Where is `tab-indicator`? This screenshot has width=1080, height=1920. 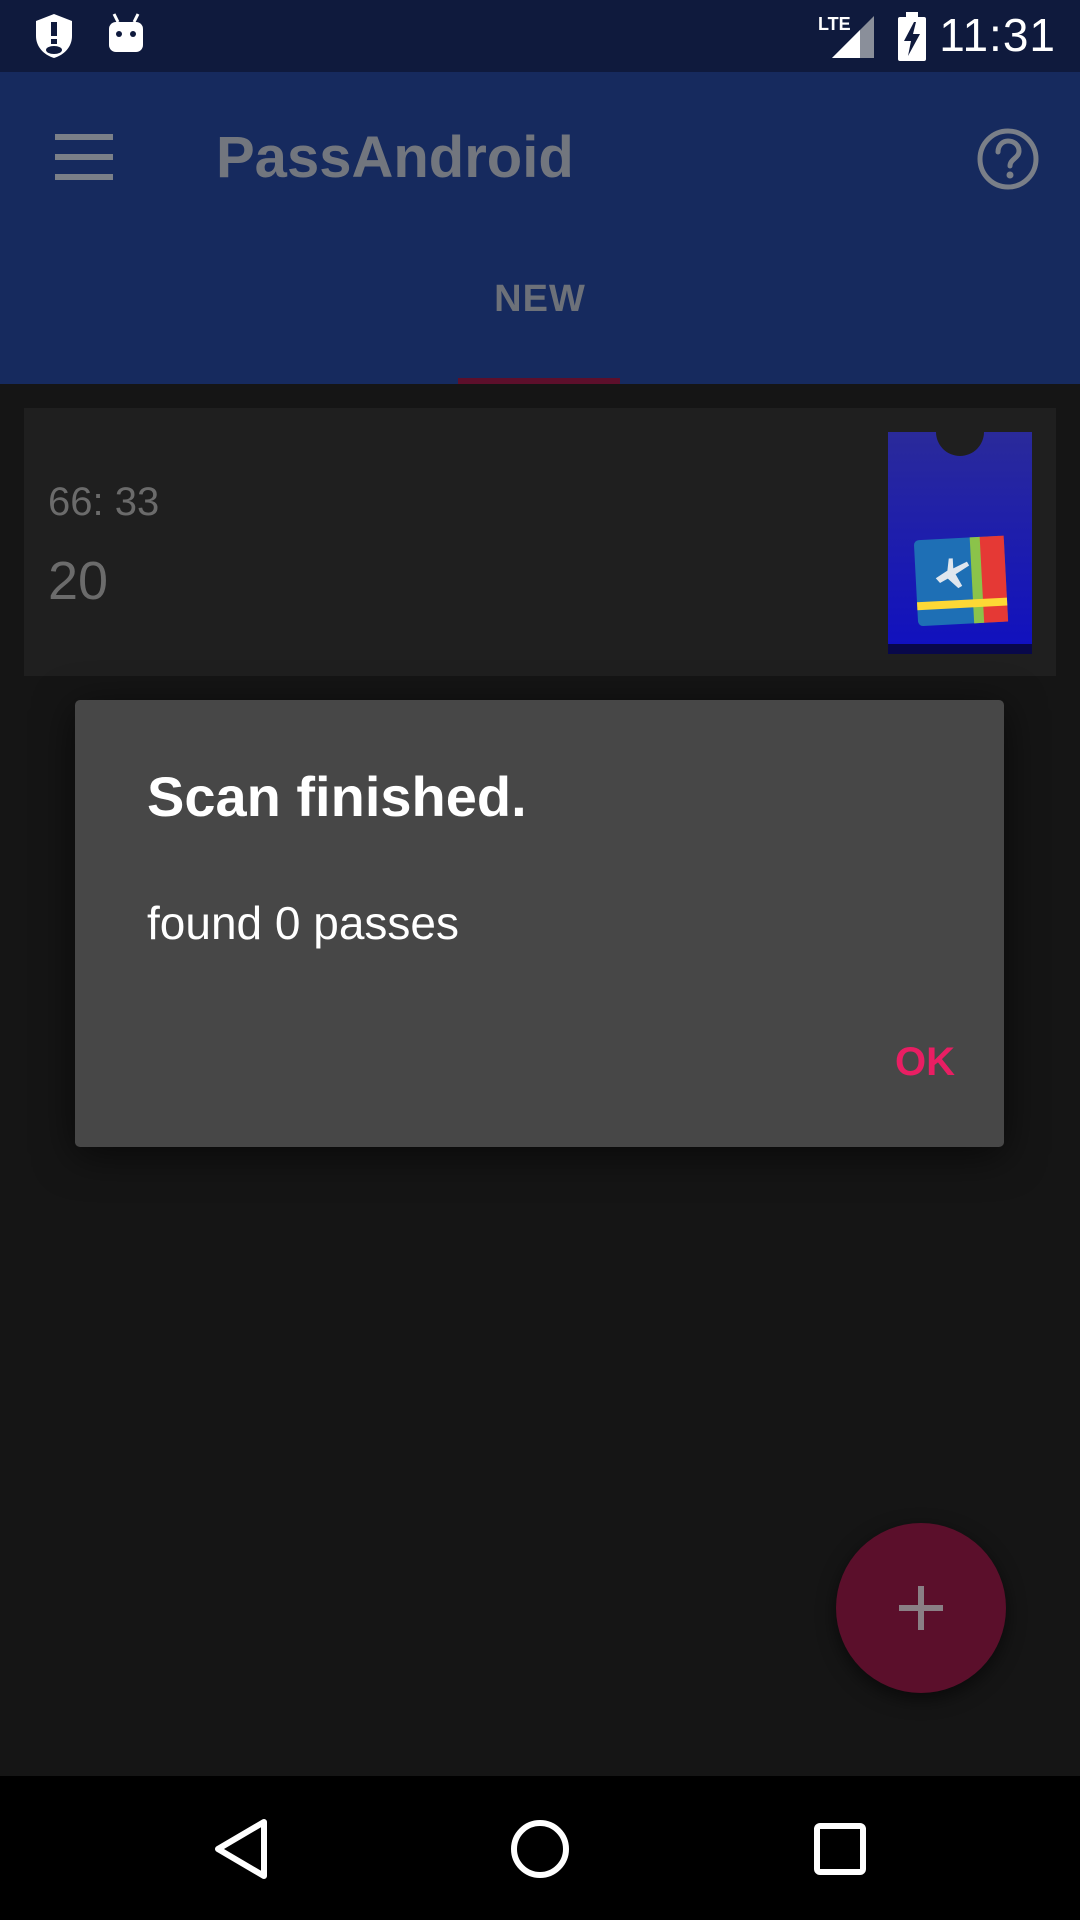
tab-indicator is located at coordinates (539, 381).